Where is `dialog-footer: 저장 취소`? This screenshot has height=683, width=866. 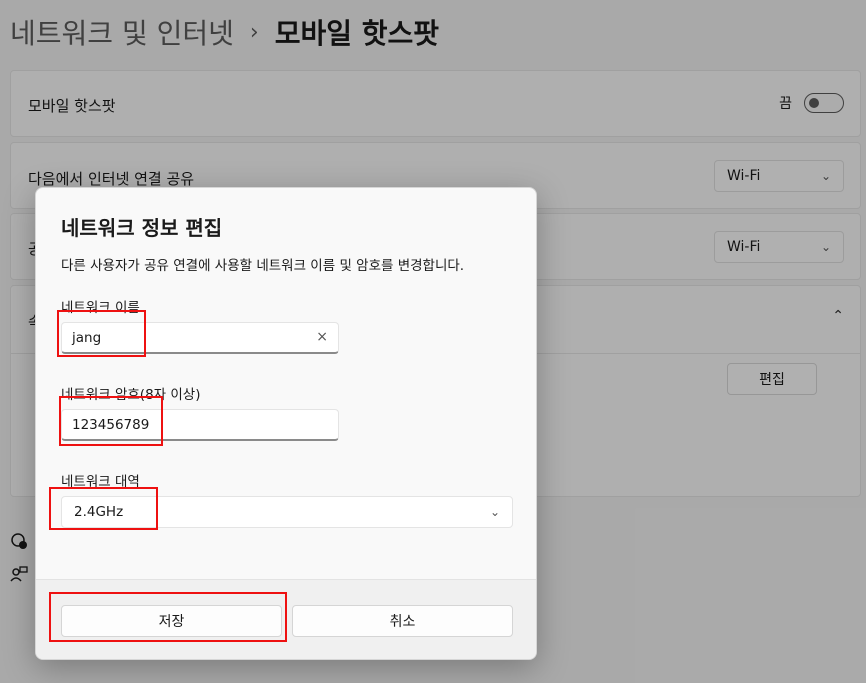
dialog-footer: 저장 취소 is located at coordinates (286, 619).